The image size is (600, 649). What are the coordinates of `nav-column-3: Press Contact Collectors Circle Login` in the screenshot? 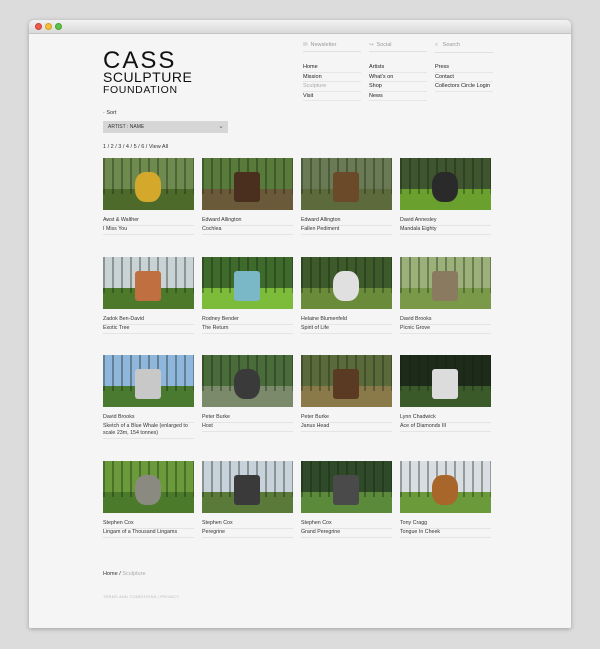 It's located at (464, 77).